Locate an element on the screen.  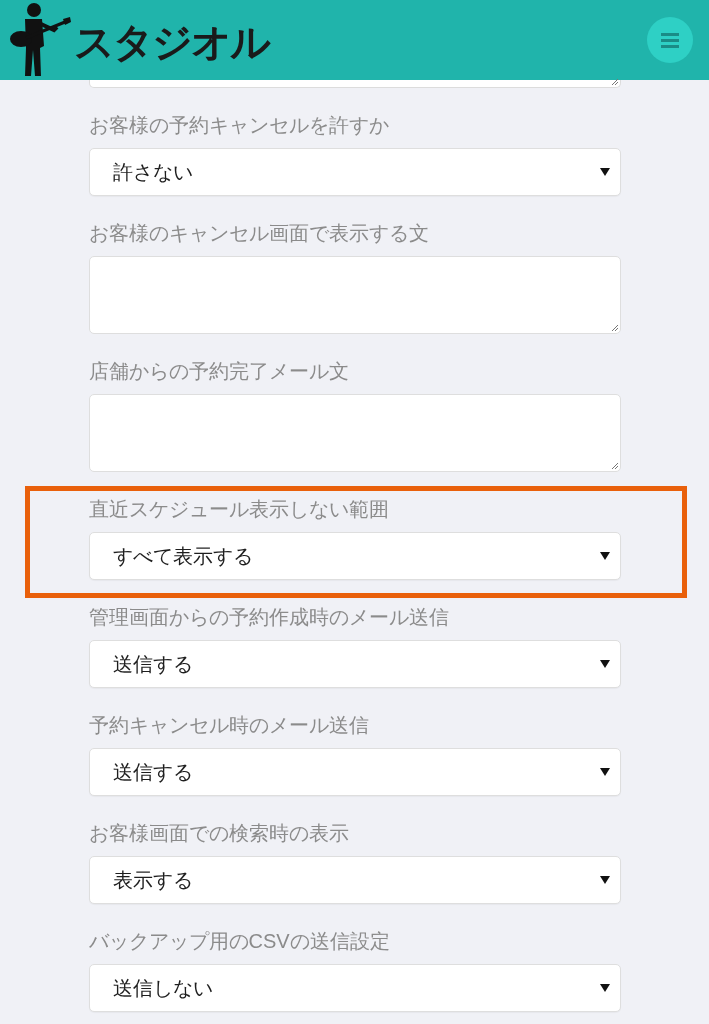
menu-icon is located at coordinates (670, 40).